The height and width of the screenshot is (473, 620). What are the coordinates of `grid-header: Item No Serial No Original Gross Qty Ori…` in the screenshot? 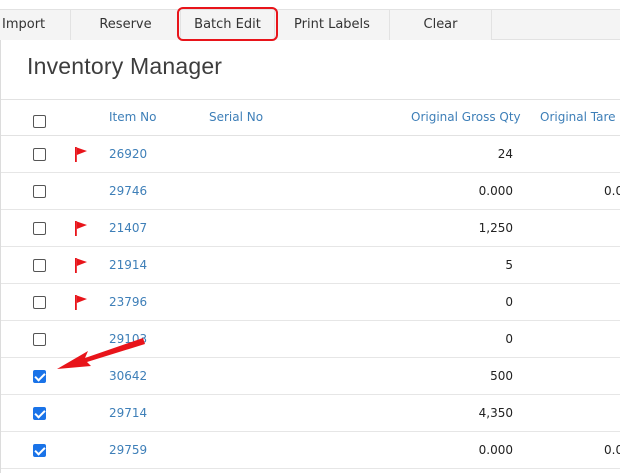 It's located at (310, 117).